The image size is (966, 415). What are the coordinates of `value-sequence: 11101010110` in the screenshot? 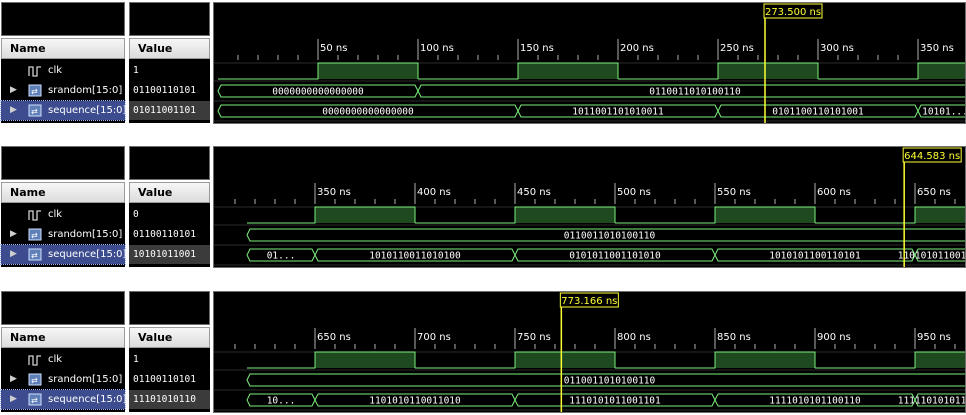 It's located at (169, 399).